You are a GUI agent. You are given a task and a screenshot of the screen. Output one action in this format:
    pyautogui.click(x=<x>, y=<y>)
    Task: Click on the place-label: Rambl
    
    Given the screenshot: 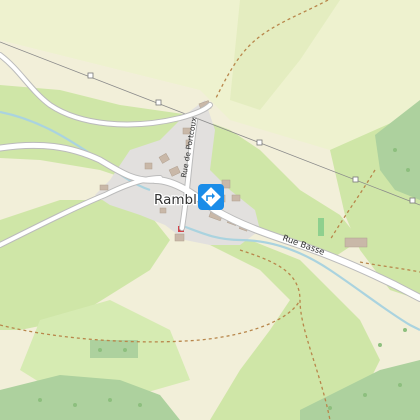 What is the action you would take?
    pyautogui.click(x=175, y=200)
    